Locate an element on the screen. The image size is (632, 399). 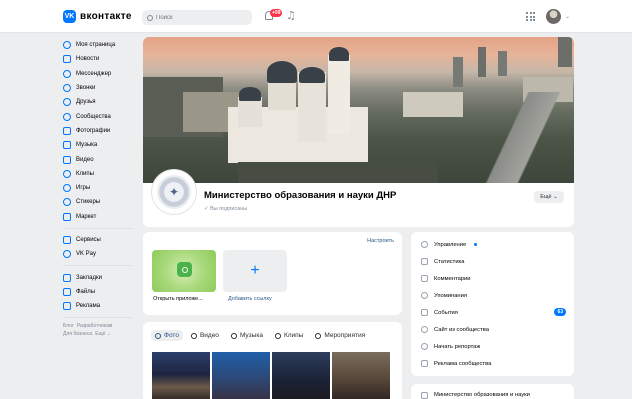
globe-icon is located at coordinates (424, 329).